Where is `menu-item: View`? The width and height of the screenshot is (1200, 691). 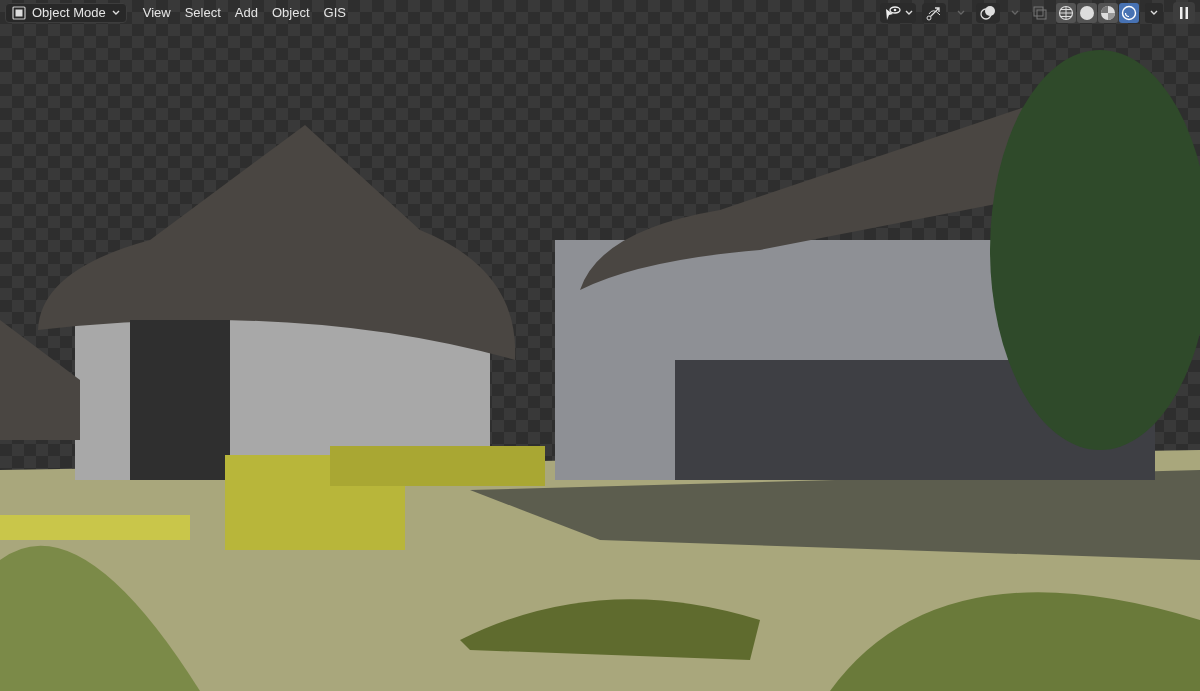
menu-item: View is located at coordinates (156, 13).